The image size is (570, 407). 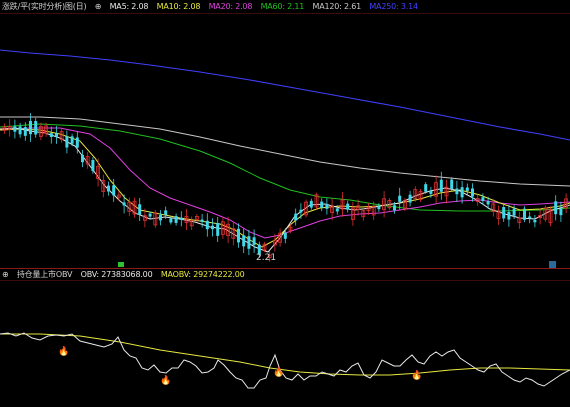 What do you see at coordinates (285, 354) in the screenshot?
I see `maobv-line` at bounding box center [285, 354].